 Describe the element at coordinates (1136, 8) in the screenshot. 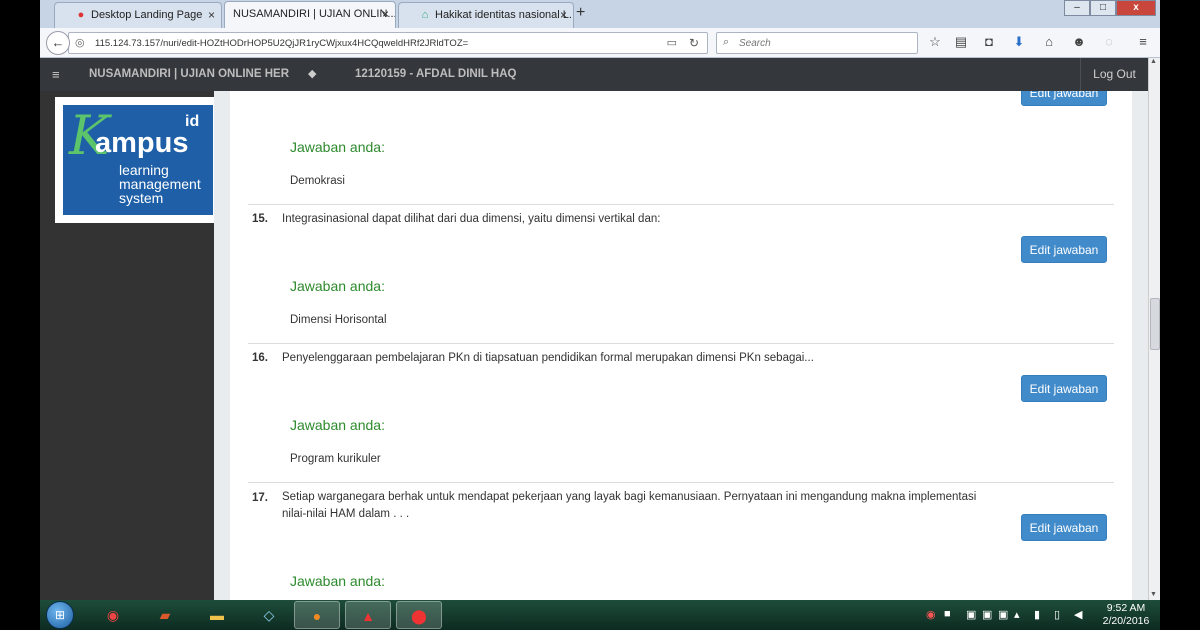

I see `close-window-button: x` at that location.